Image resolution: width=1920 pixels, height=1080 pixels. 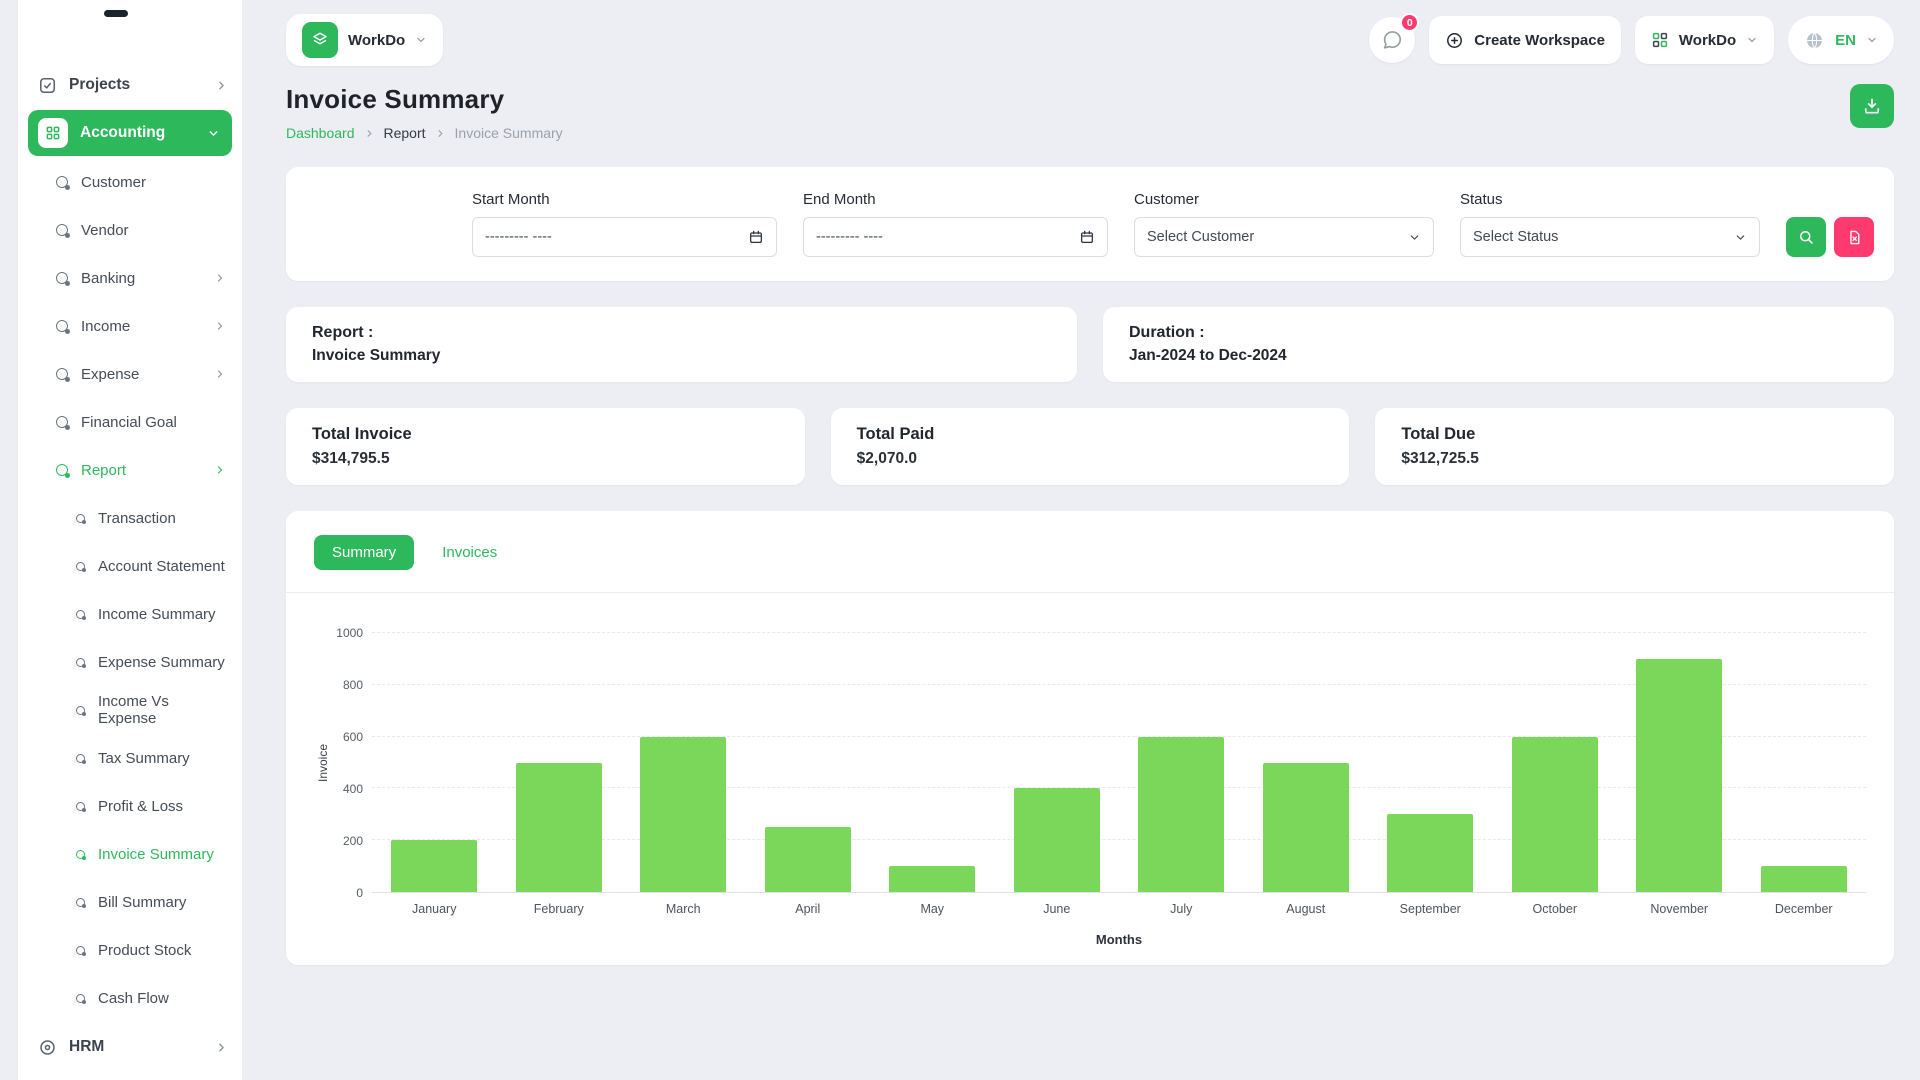 What do you see at coordinates (1430, 762) in the screenshot?
I see `bar-september` at bounding box center [1430, 762].